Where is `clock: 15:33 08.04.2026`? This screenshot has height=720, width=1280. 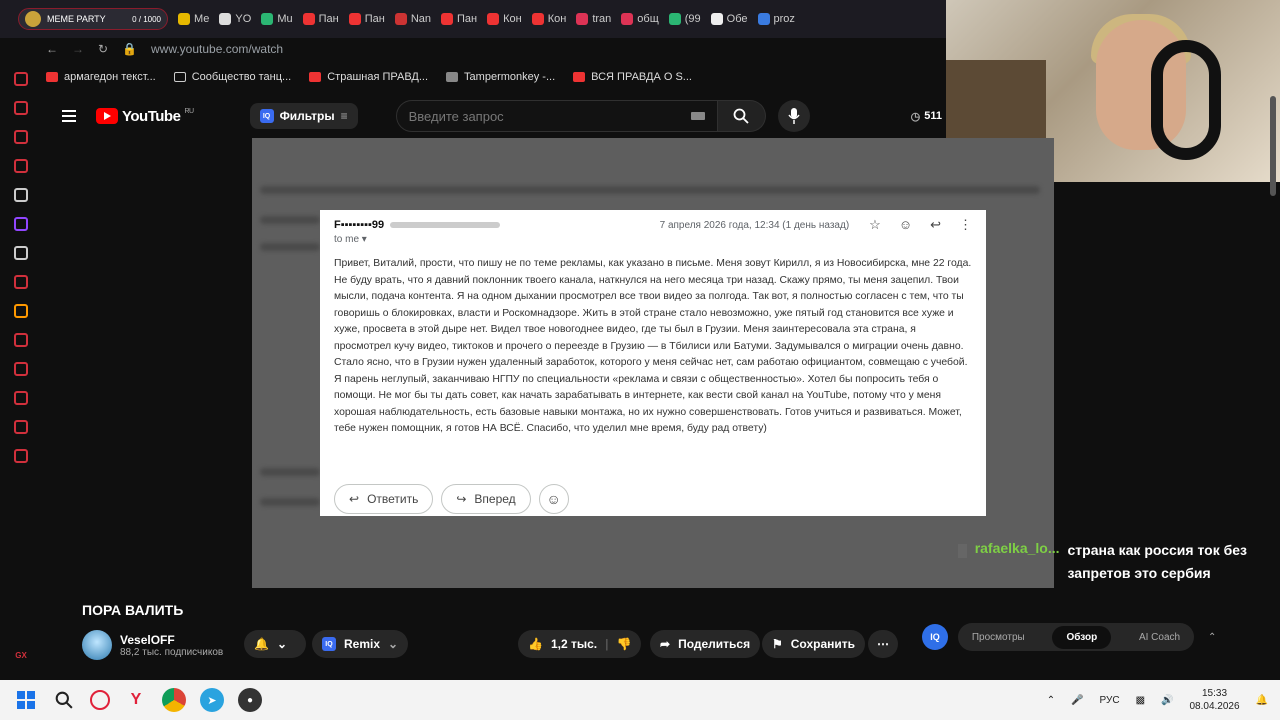 clock: 15:33 08.04.2026 is located at coordinates (1214, 700).